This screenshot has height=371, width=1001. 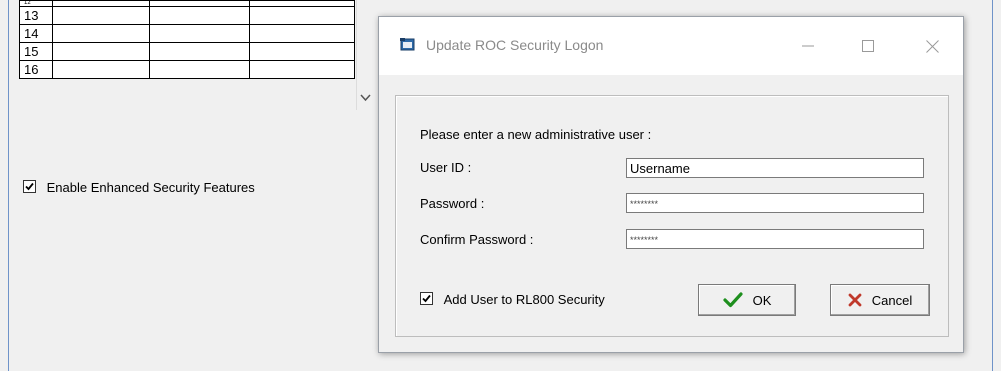 What do you see at coordinates (536, 134) in the screenshot?
I see `prompt-text: Please enter a new administrative user :` at bounding box center [536, 134].